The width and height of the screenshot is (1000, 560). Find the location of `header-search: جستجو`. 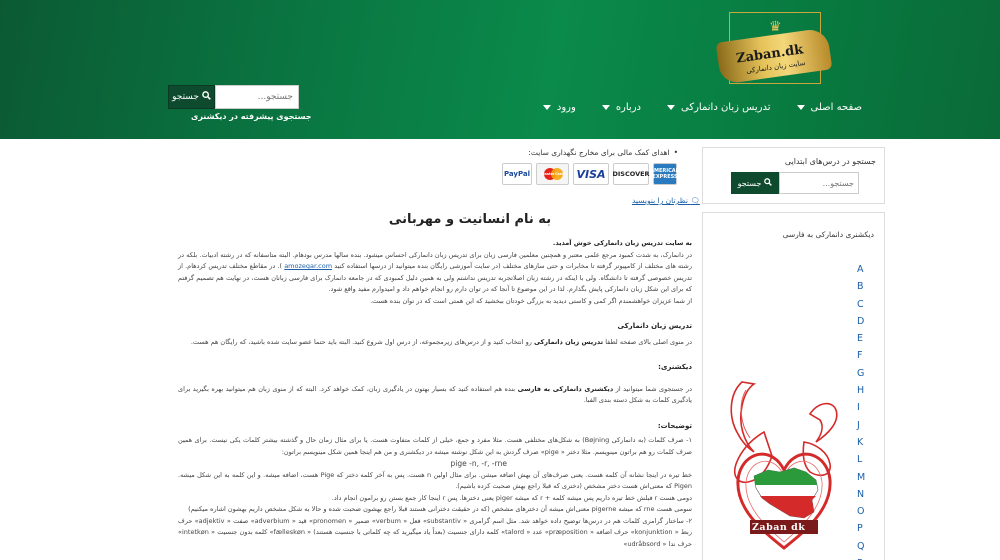

header-search: جستجو is located at coordinates (233, 97).